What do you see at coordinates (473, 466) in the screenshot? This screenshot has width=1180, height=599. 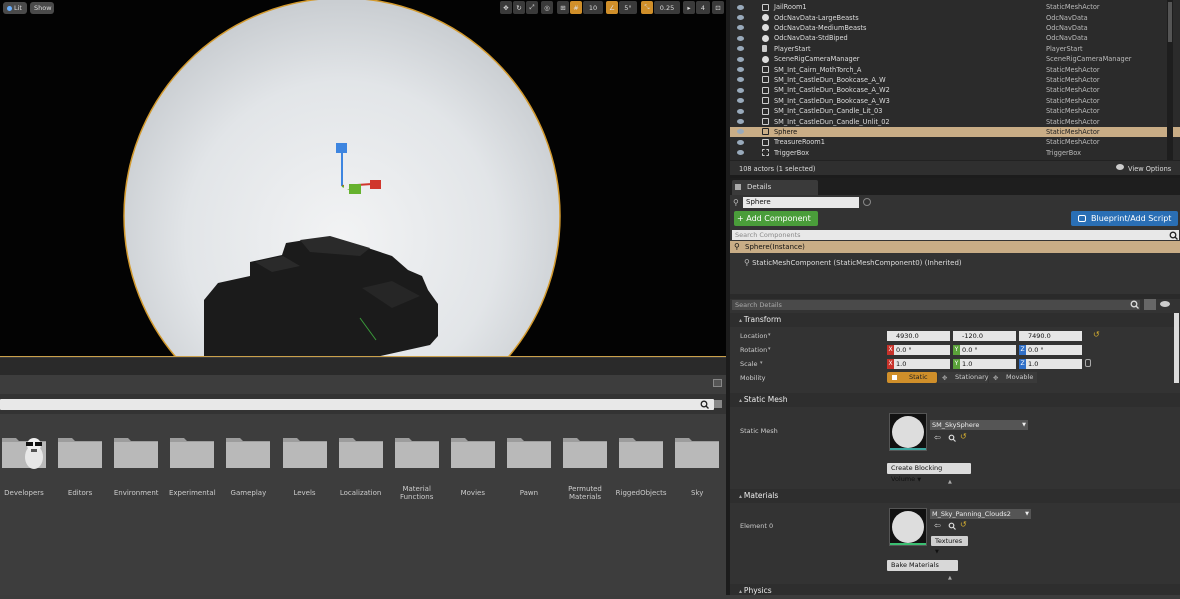 I see `folder-item: Movies` at bounding box center [473, 466].